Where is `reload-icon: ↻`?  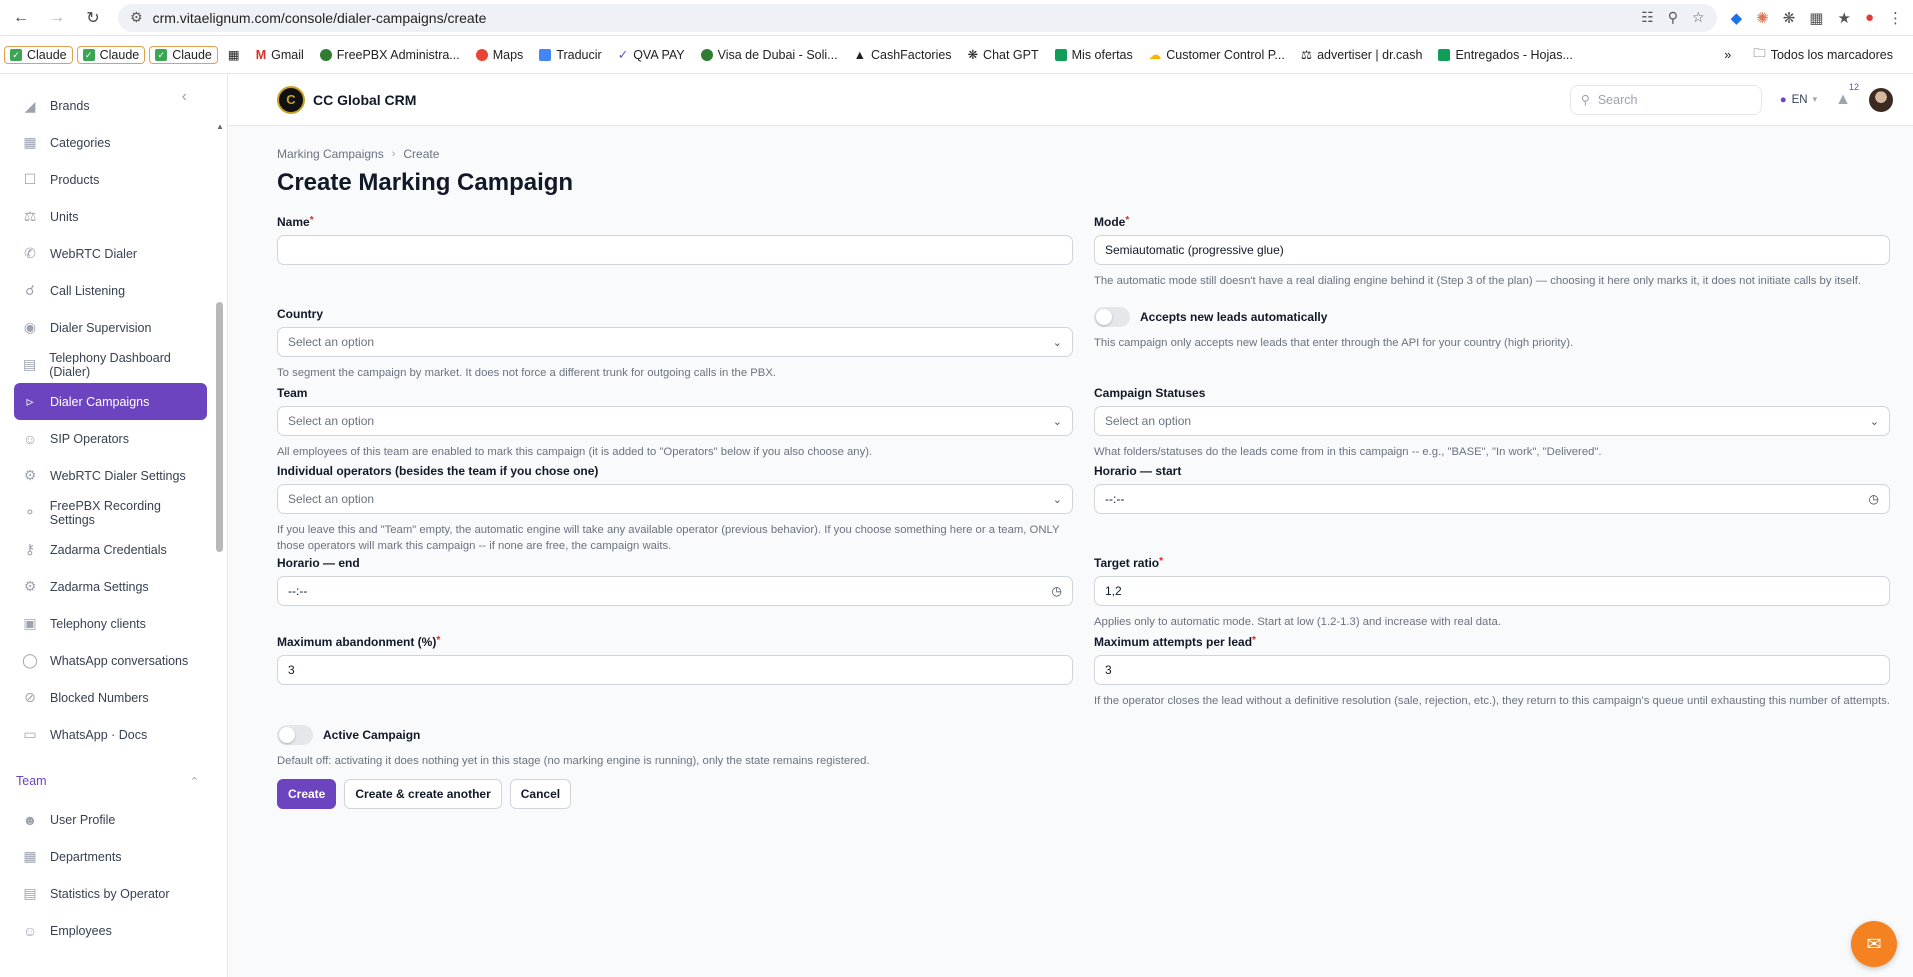 reload-icon: ↻ is located at coordinates (93, 18).